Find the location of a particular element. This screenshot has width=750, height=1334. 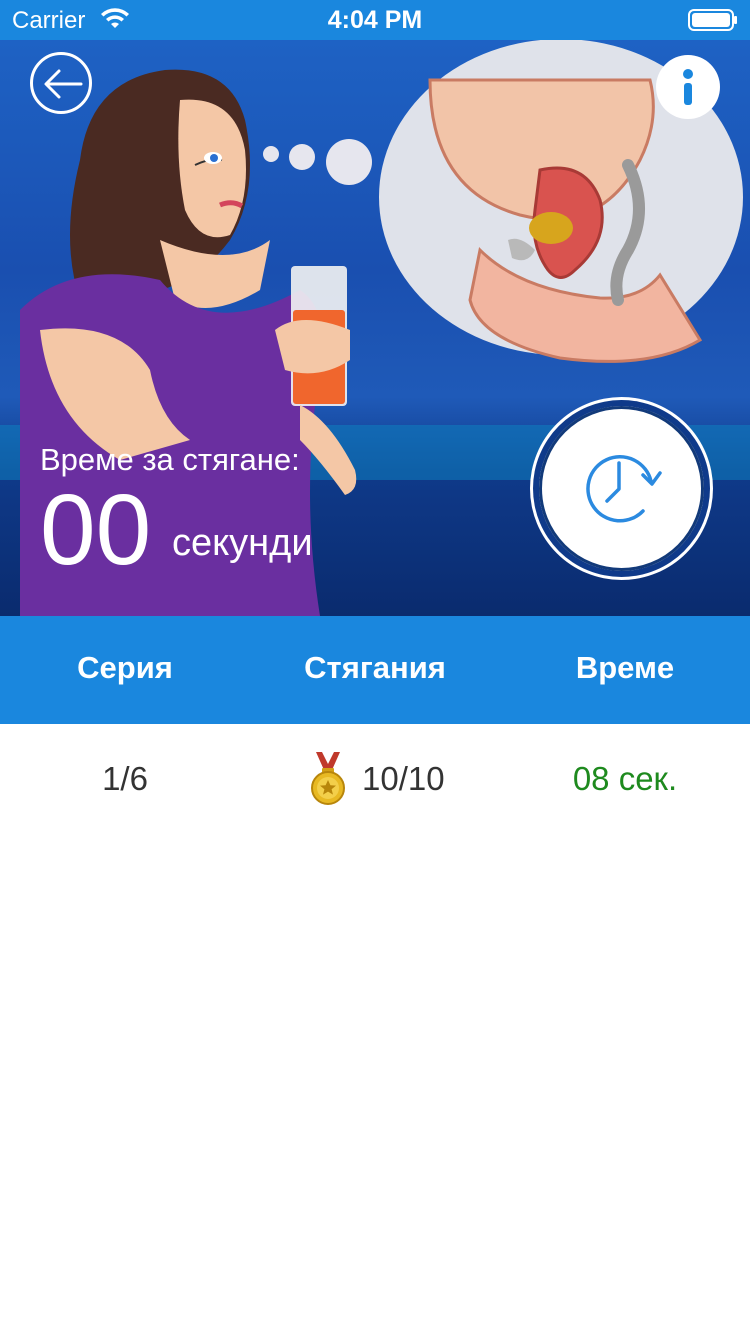

table-header: Серия Стягания Време is located at coordinates (375, 670).